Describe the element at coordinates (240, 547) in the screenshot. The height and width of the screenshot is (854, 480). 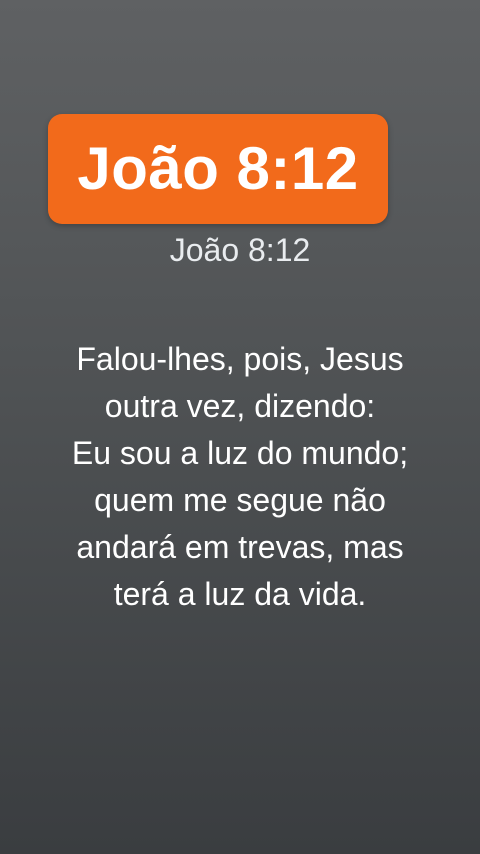
I see `verse-line: andará em trevas, mas` at that location.